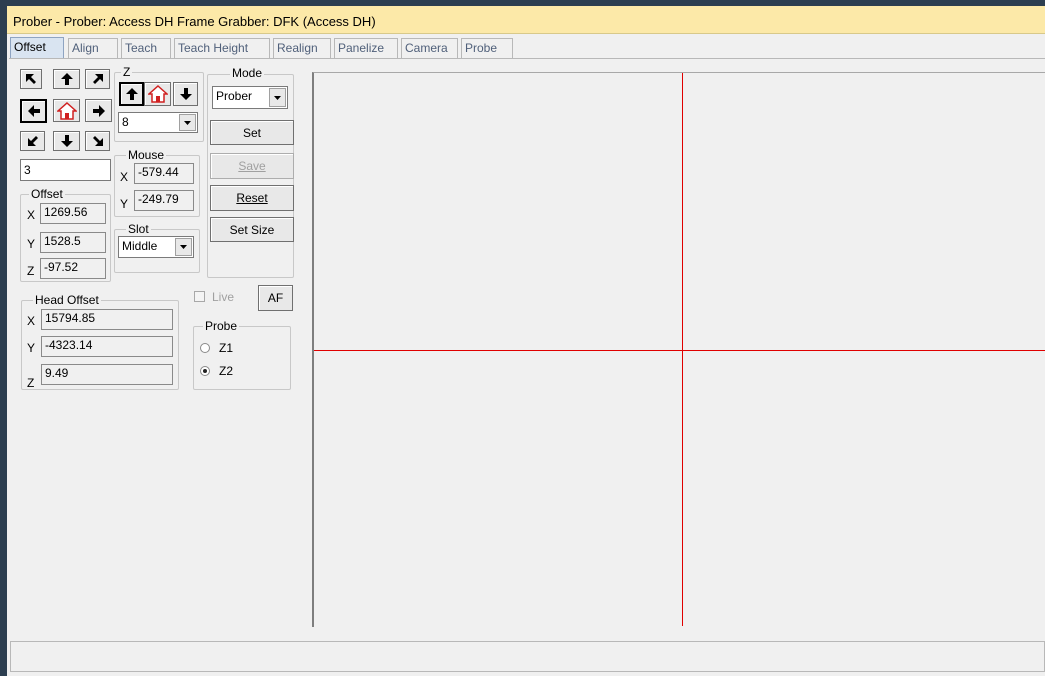  Describe the element at coordinates (3, 341) in the screenshot. I see `window-left-edge` at that location.